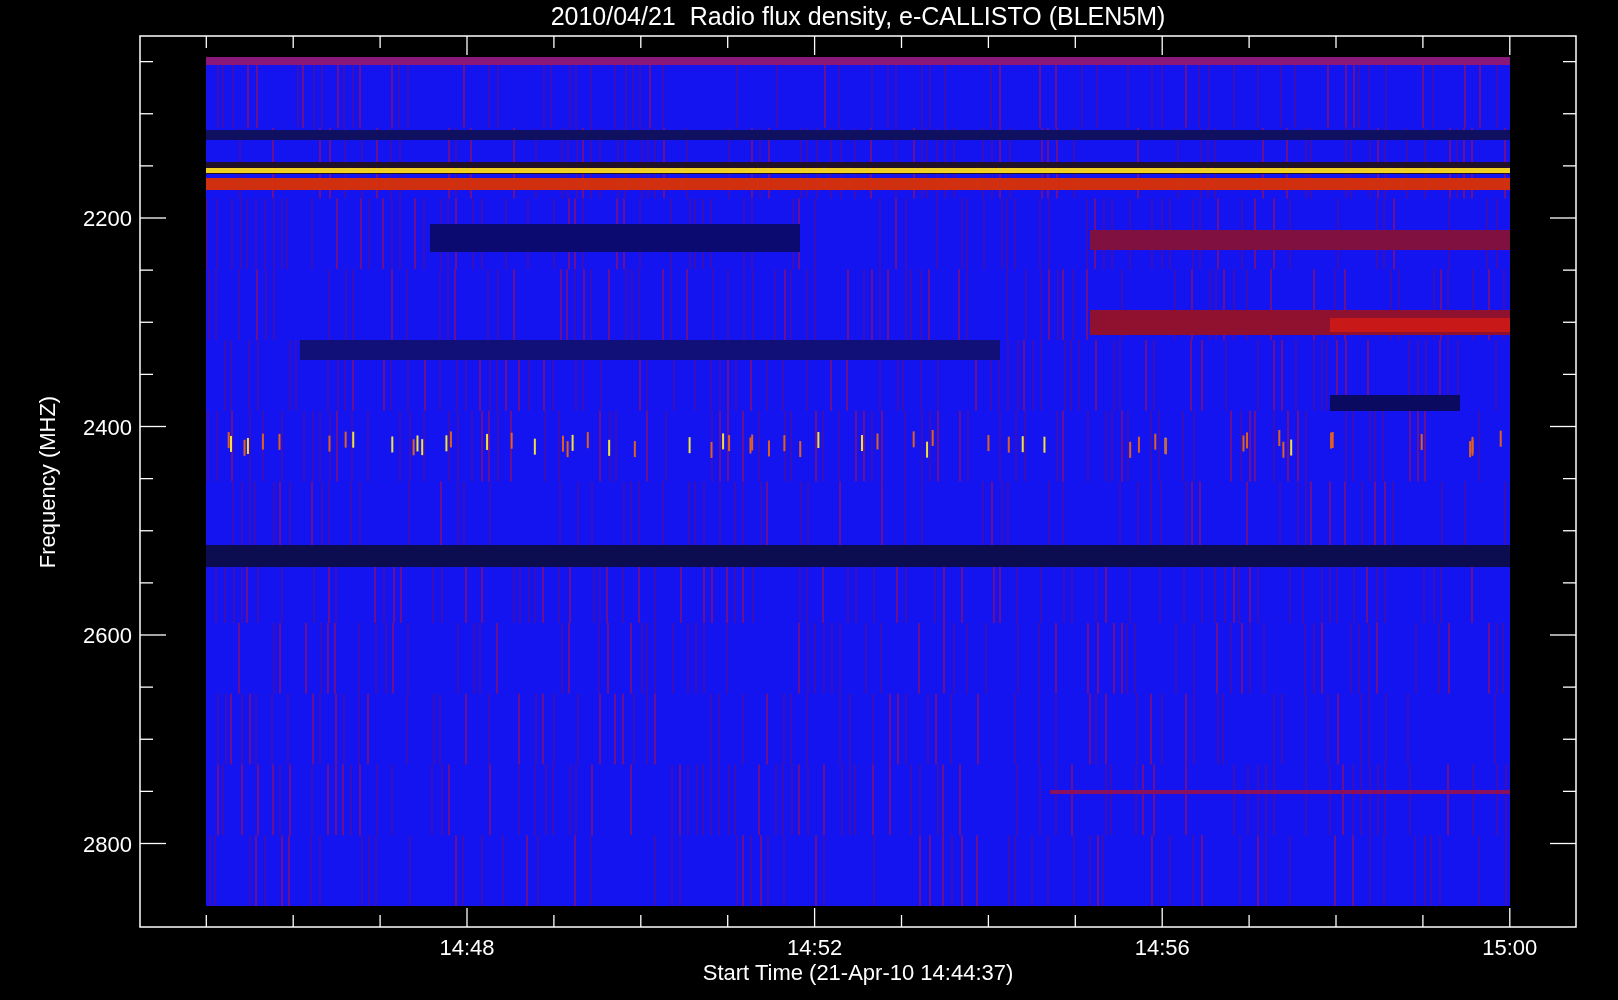 The width and height of the screenshot is (1618, 1000). What do you see at coordinates (47, 482) in the screenshot?
I see `axis-label: Frequency (MHZ)` at bounding box center [47, 482].